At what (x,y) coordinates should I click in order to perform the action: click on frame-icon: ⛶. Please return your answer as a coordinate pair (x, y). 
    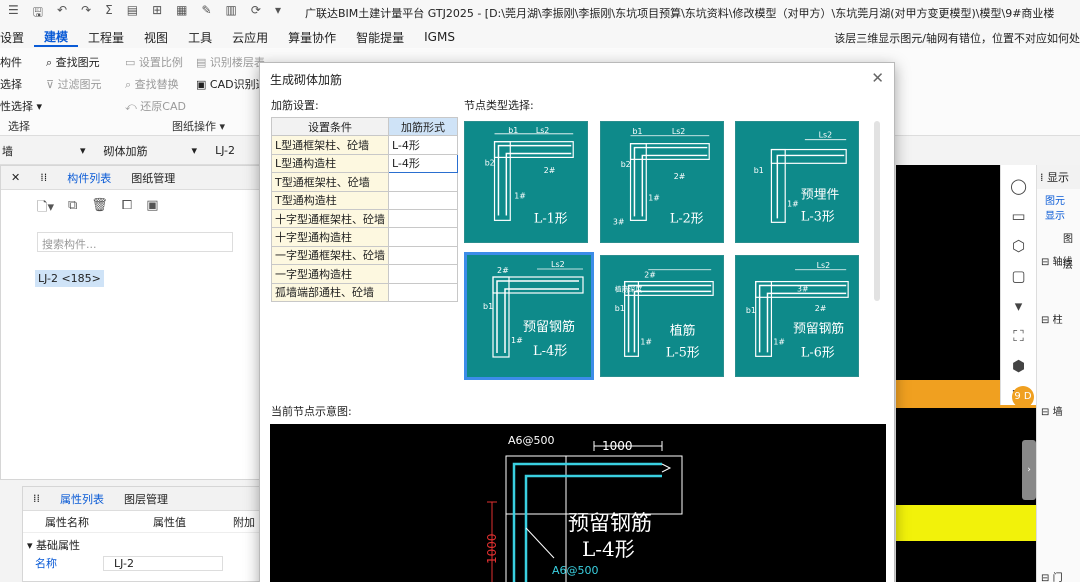
    Looking at the image, I should click on (1018, 336).